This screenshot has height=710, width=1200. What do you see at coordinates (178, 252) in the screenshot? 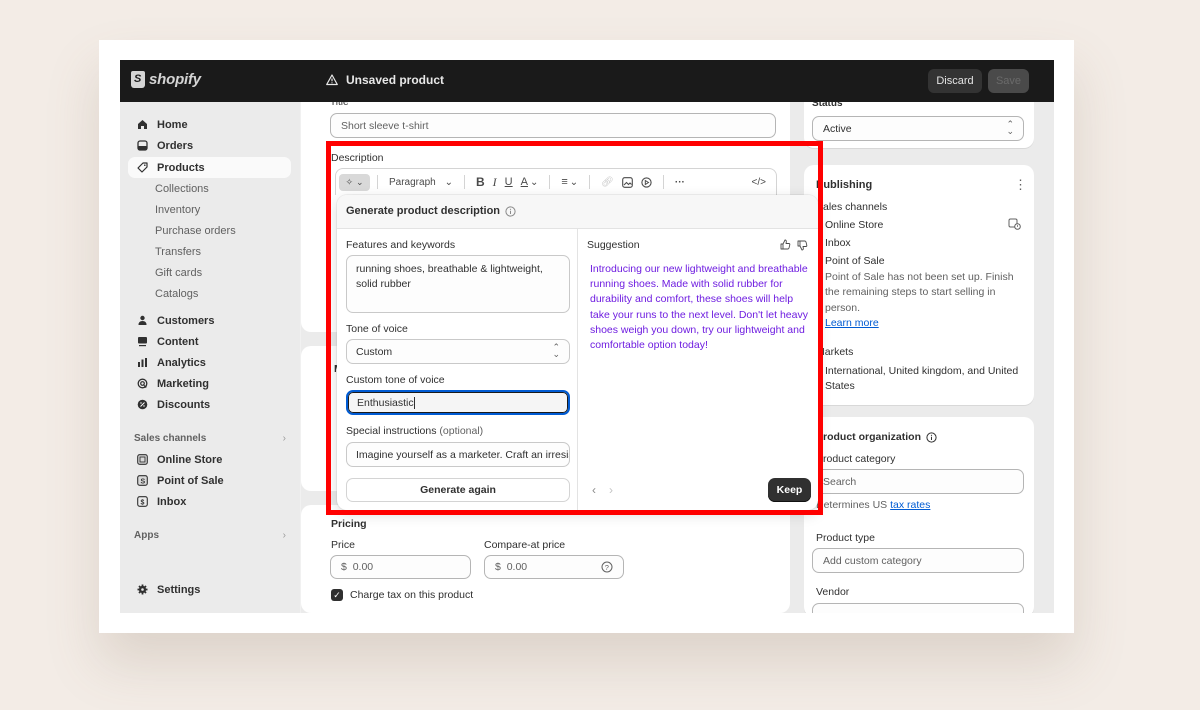
I see `sidebar-subitem-transfers: Transfers` at bounding box center [178, 252].